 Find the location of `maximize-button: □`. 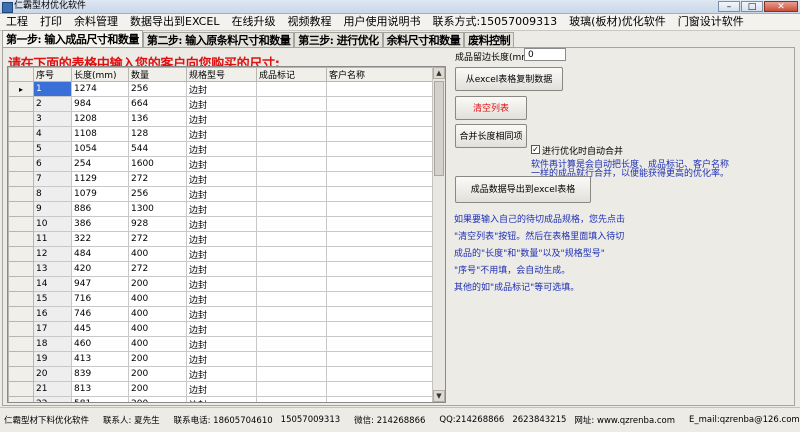

maximize-button: □ is located at coordinates (752, 6).